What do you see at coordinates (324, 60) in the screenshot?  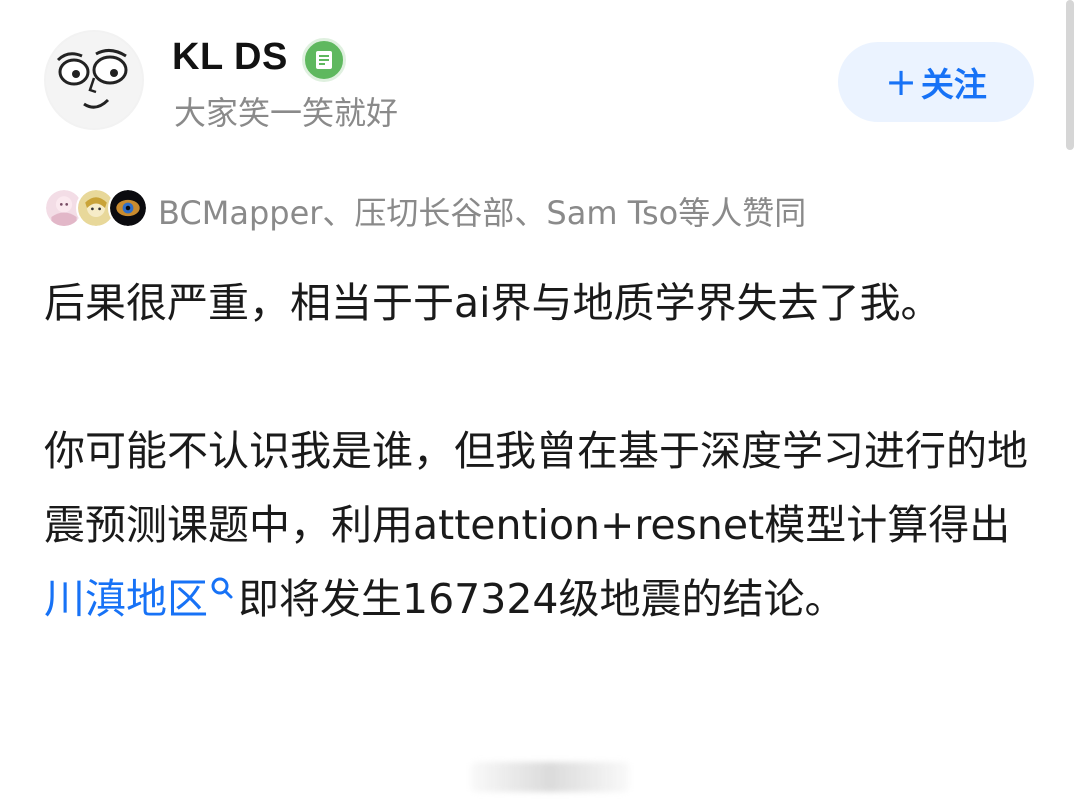 I see `certified-badge-icon` at bounding box center [324, 60].